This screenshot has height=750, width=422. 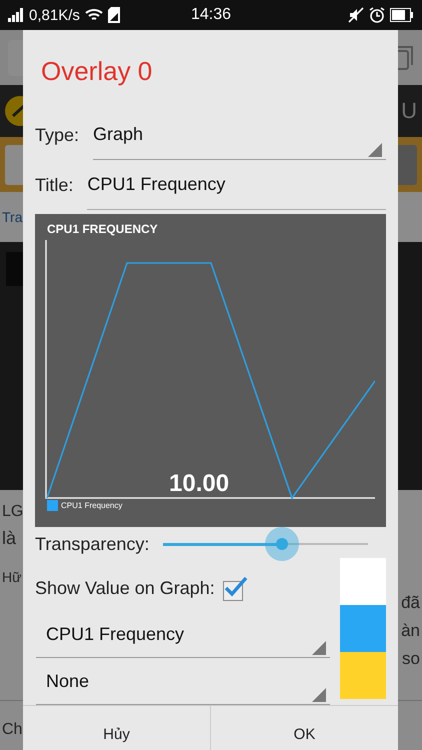 I want to click on battery-icon, so click(x=402, y=15).